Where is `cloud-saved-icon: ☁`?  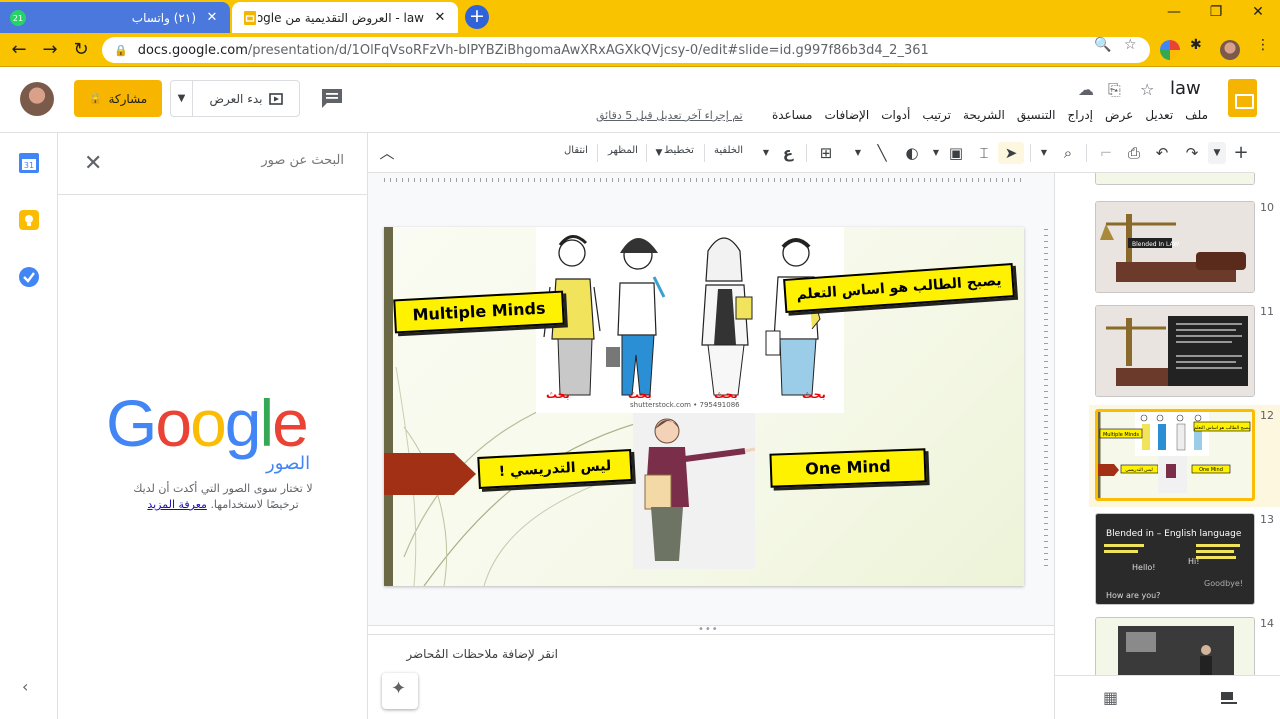
cloud-saved-icon: ☁ is located at coordinates (1086, 89).